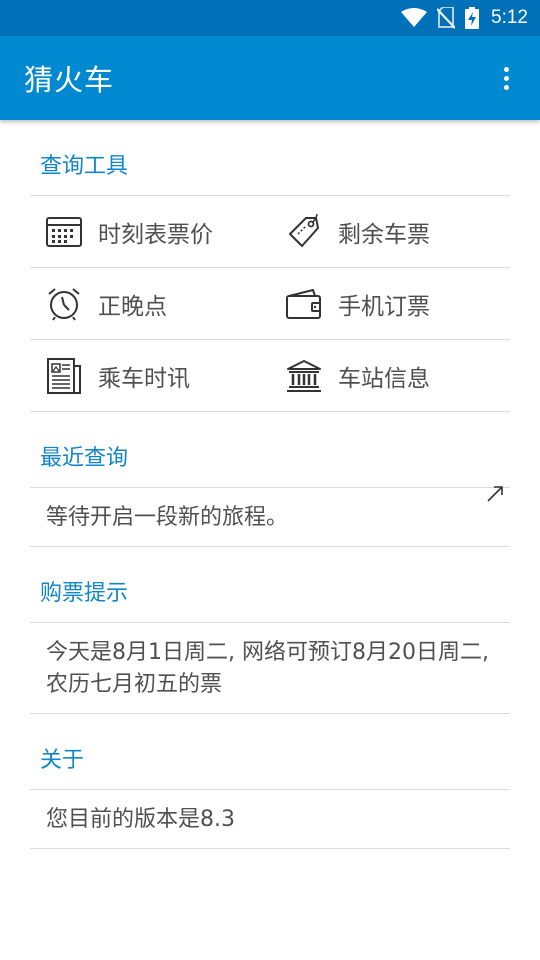 The image size is (540, 960). What do you see at coordinates (384, 378) in the screenshot?
I see `tool-label: 车站信息` at bounding box center [384, 378].